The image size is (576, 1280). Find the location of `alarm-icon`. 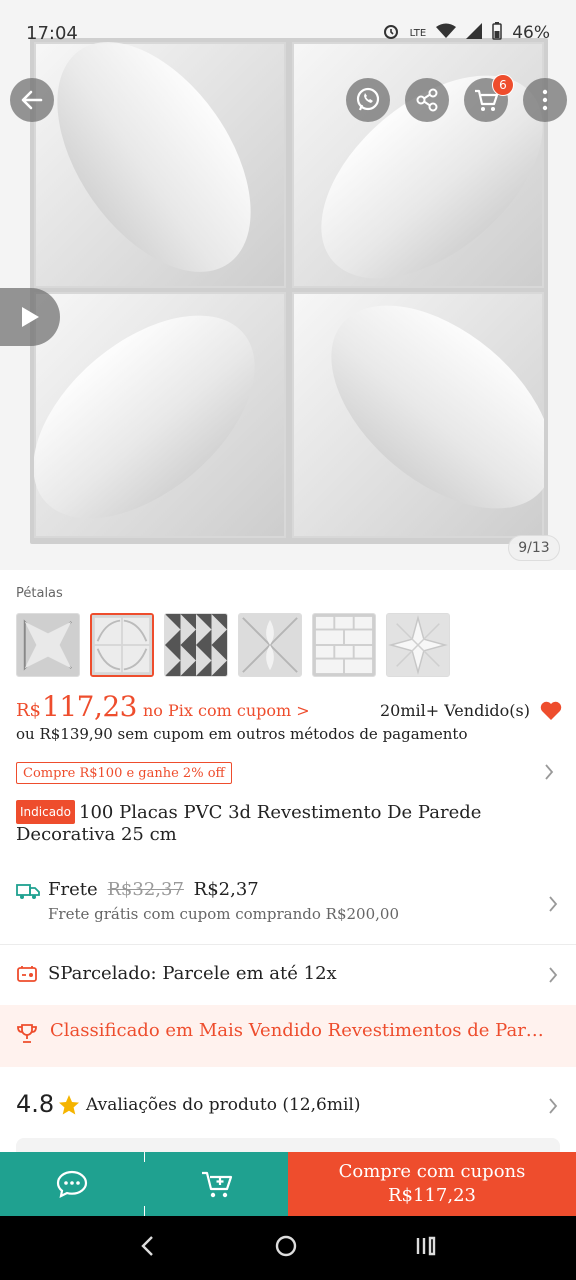

alarm-icon is located at coordinates (391, 33).